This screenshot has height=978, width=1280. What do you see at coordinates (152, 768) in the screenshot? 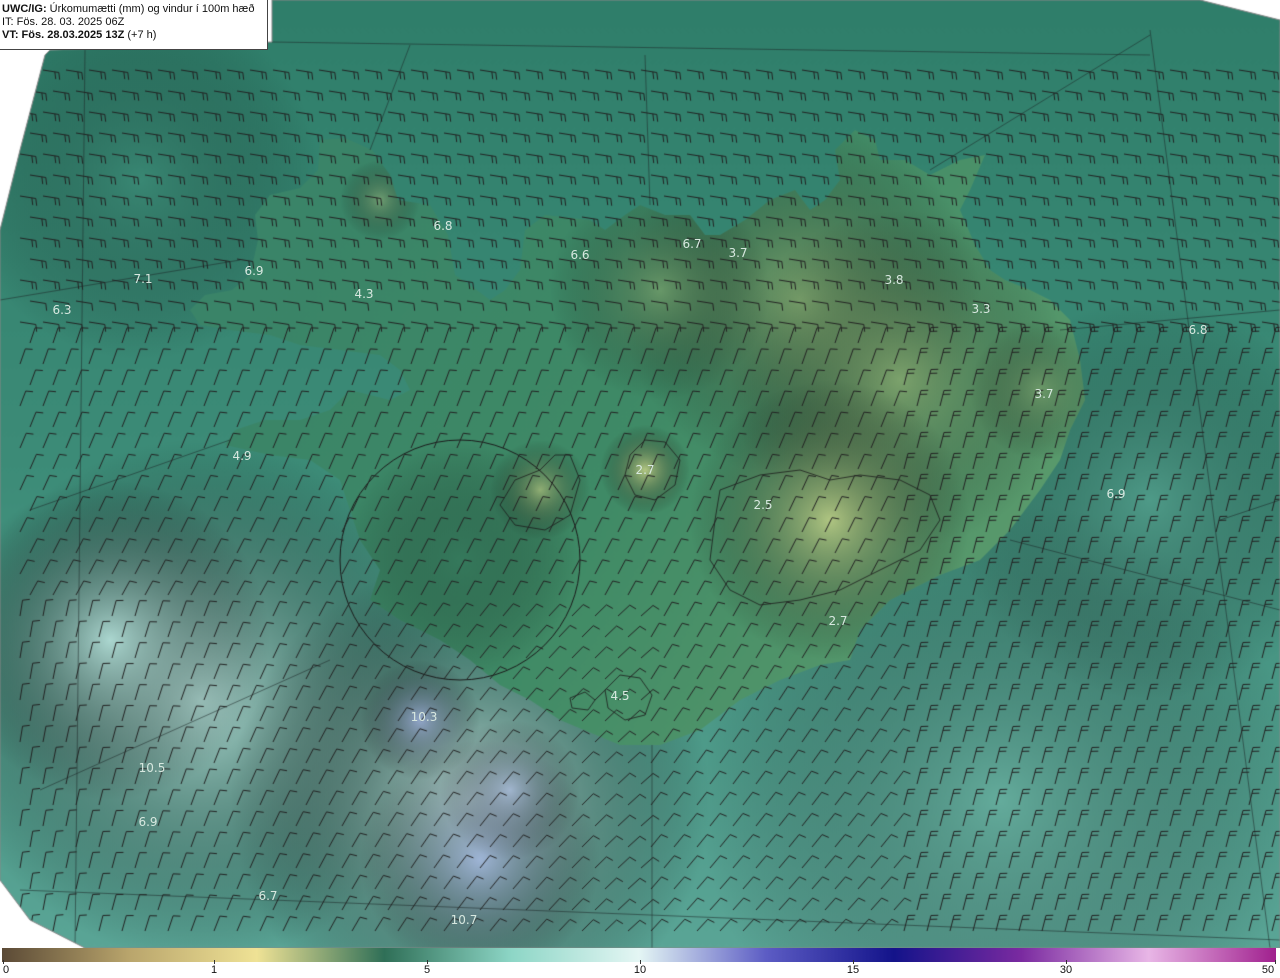
I see `map-value-label: 10.5` at bounding box center [152, 768].